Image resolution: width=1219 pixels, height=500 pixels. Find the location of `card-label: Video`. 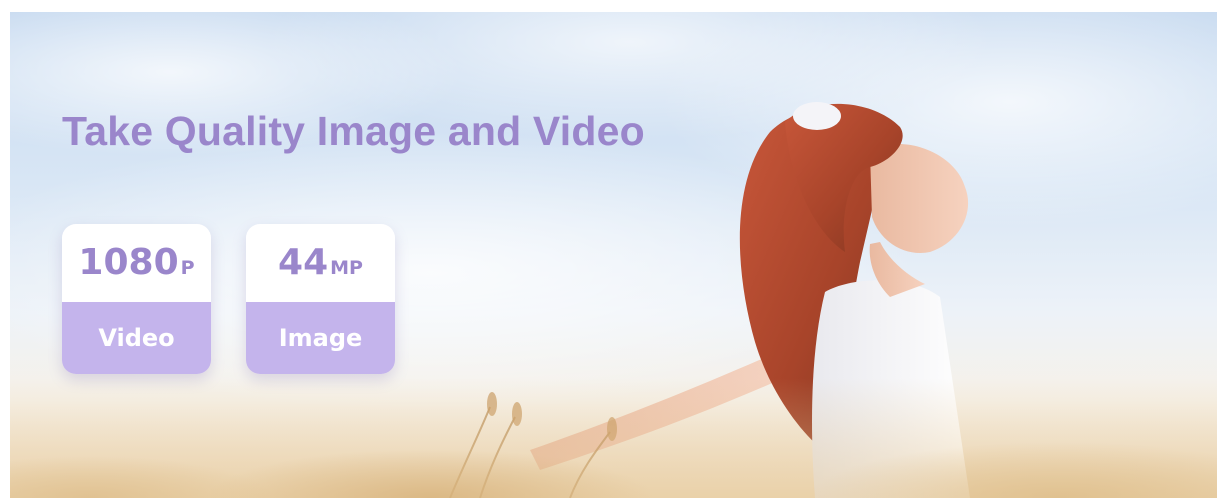

card-label: Video is located at coordinates (136, 338).